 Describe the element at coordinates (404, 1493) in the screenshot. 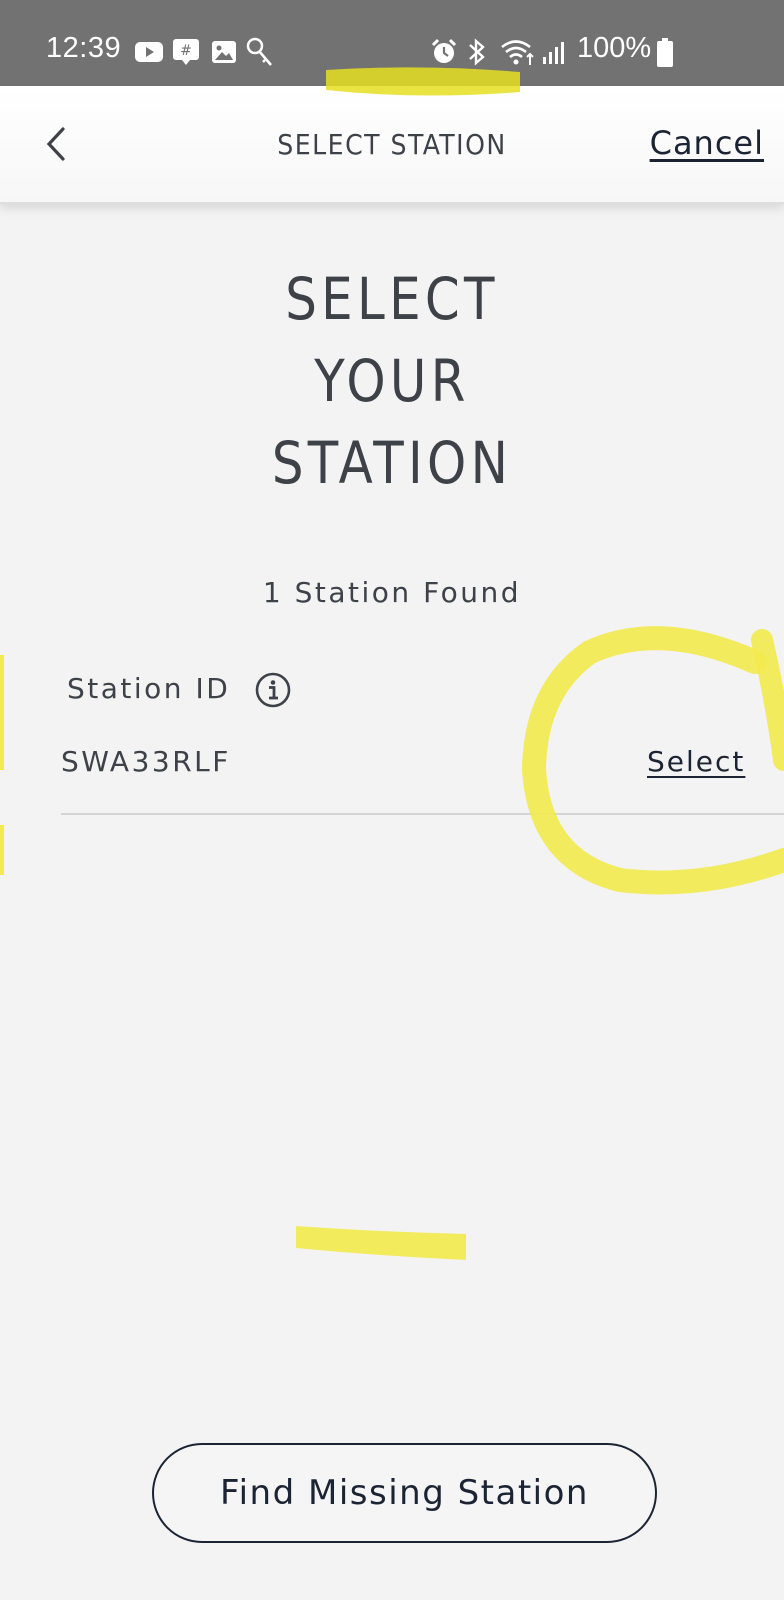

I see `find-missing-station-button: Find Missing Station` at that location.